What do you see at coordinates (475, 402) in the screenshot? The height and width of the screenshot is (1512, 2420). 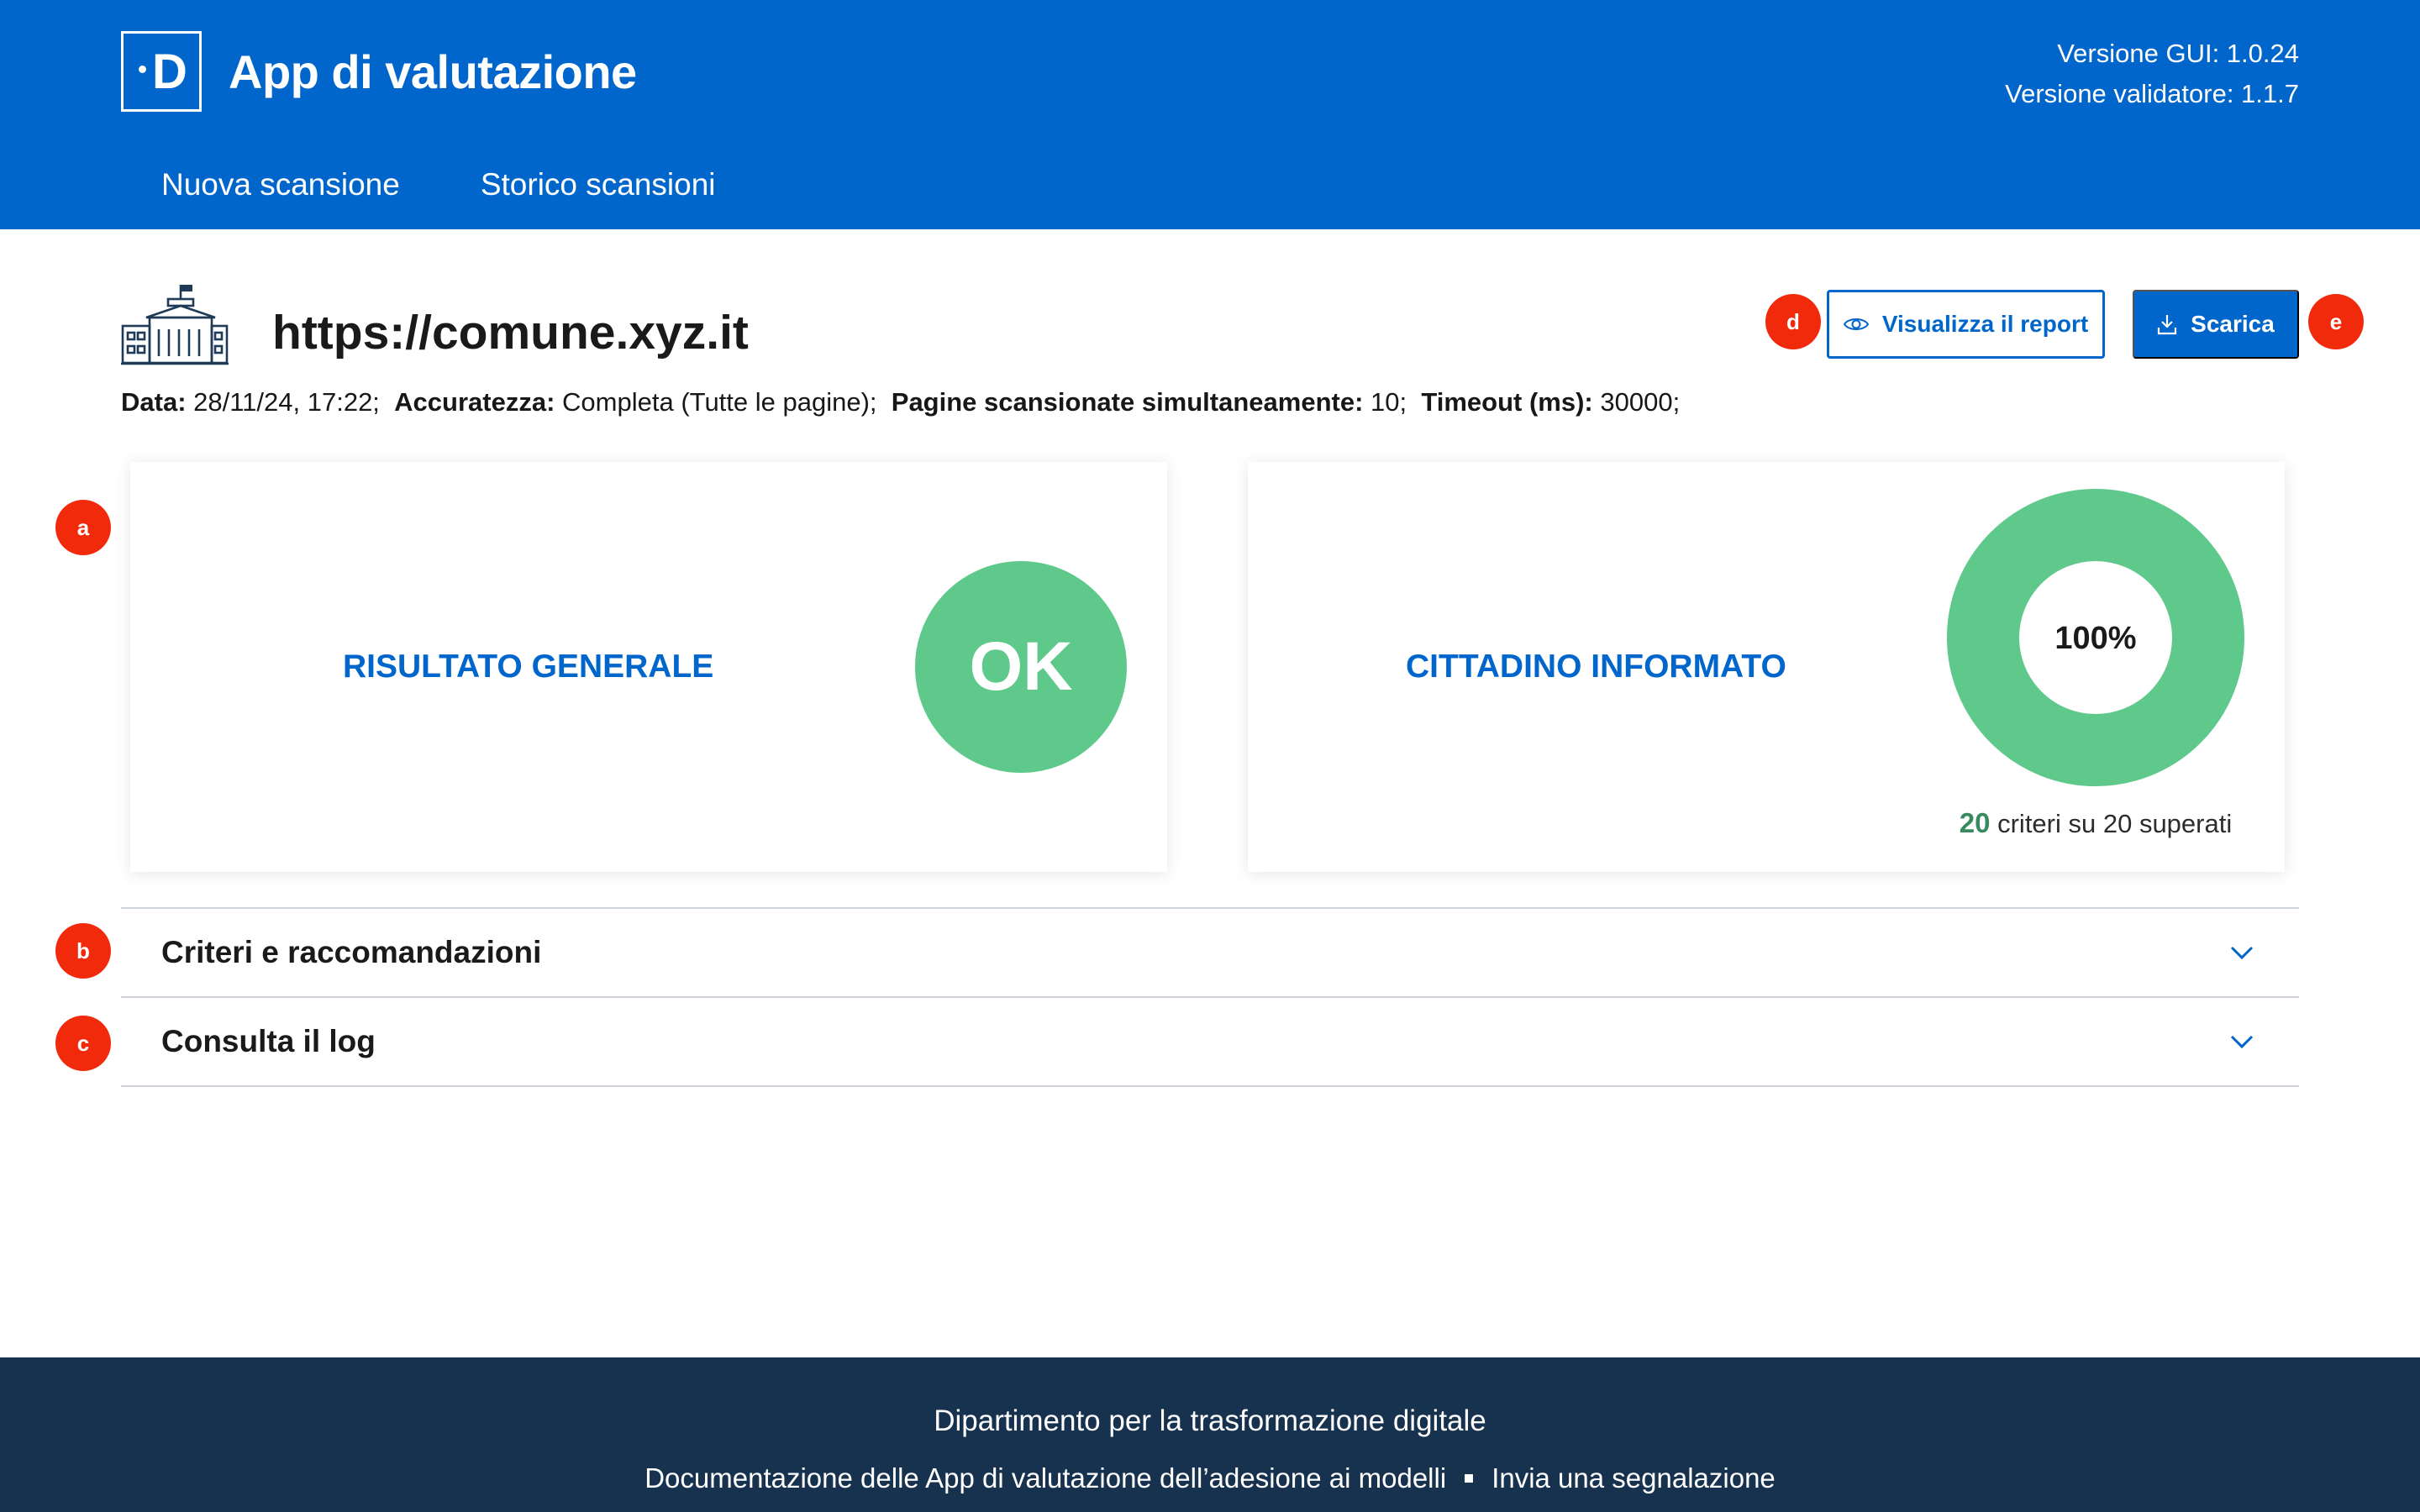 I see `accuracy-label: Accuratezza:` at bounding box center [475, 402].